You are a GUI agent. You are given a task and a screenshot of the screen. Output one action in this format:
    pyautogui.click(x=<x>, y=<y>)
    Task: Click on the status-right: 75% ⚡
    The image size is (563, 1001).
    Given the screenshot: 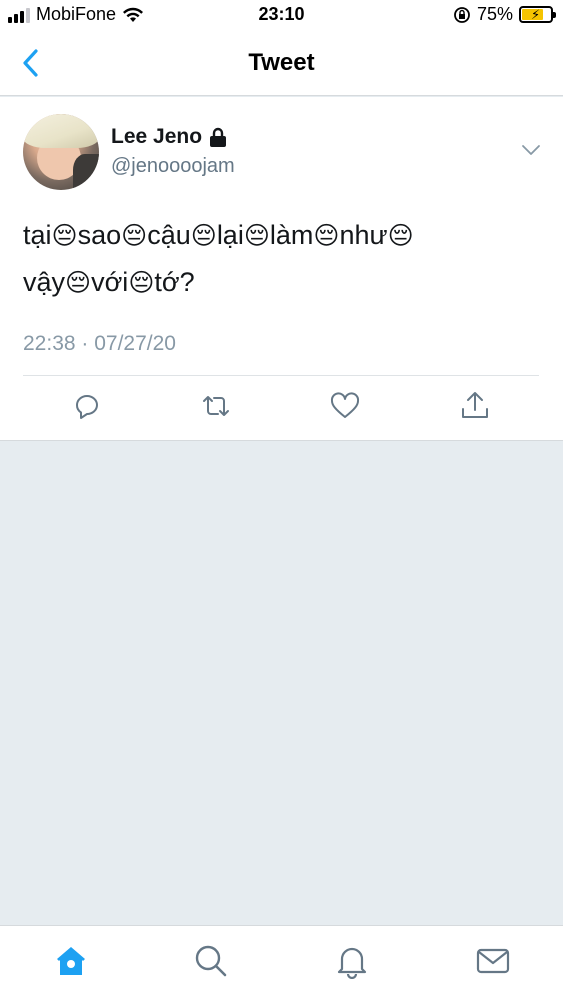 What is the action you would take?
    pyautogui.click(x=504, y=14)
    